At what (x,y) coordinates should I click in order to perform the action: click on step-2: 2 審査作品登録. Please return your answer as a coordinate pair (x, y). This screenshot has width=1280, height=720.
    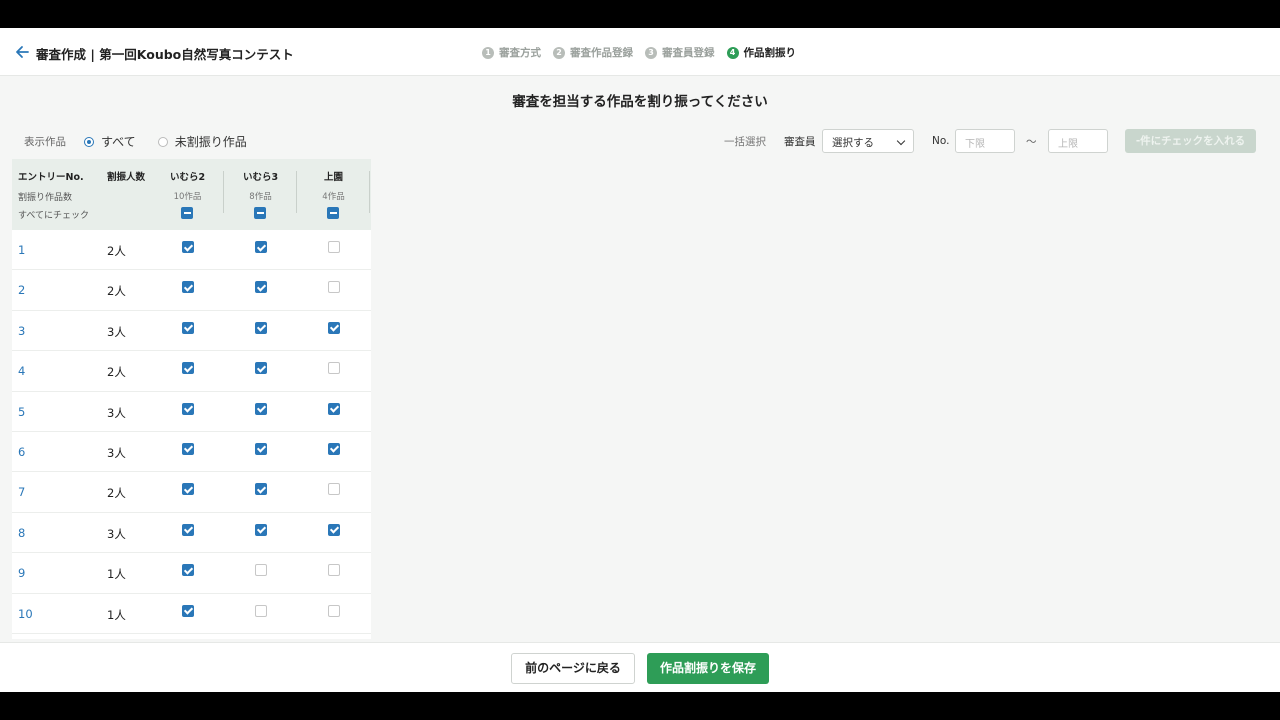
    Looking at the image, I should click on (593, 52).